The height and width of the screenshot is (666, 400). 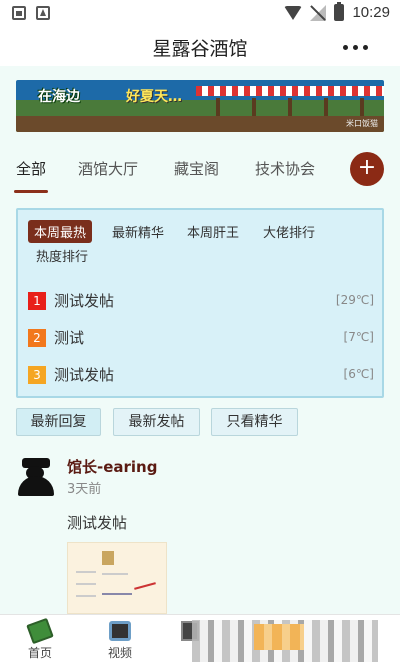 What do you see at coordinates (37, 375) in the screenshot?
I see `rank-badge: 3` at bounding box center [37, 375].